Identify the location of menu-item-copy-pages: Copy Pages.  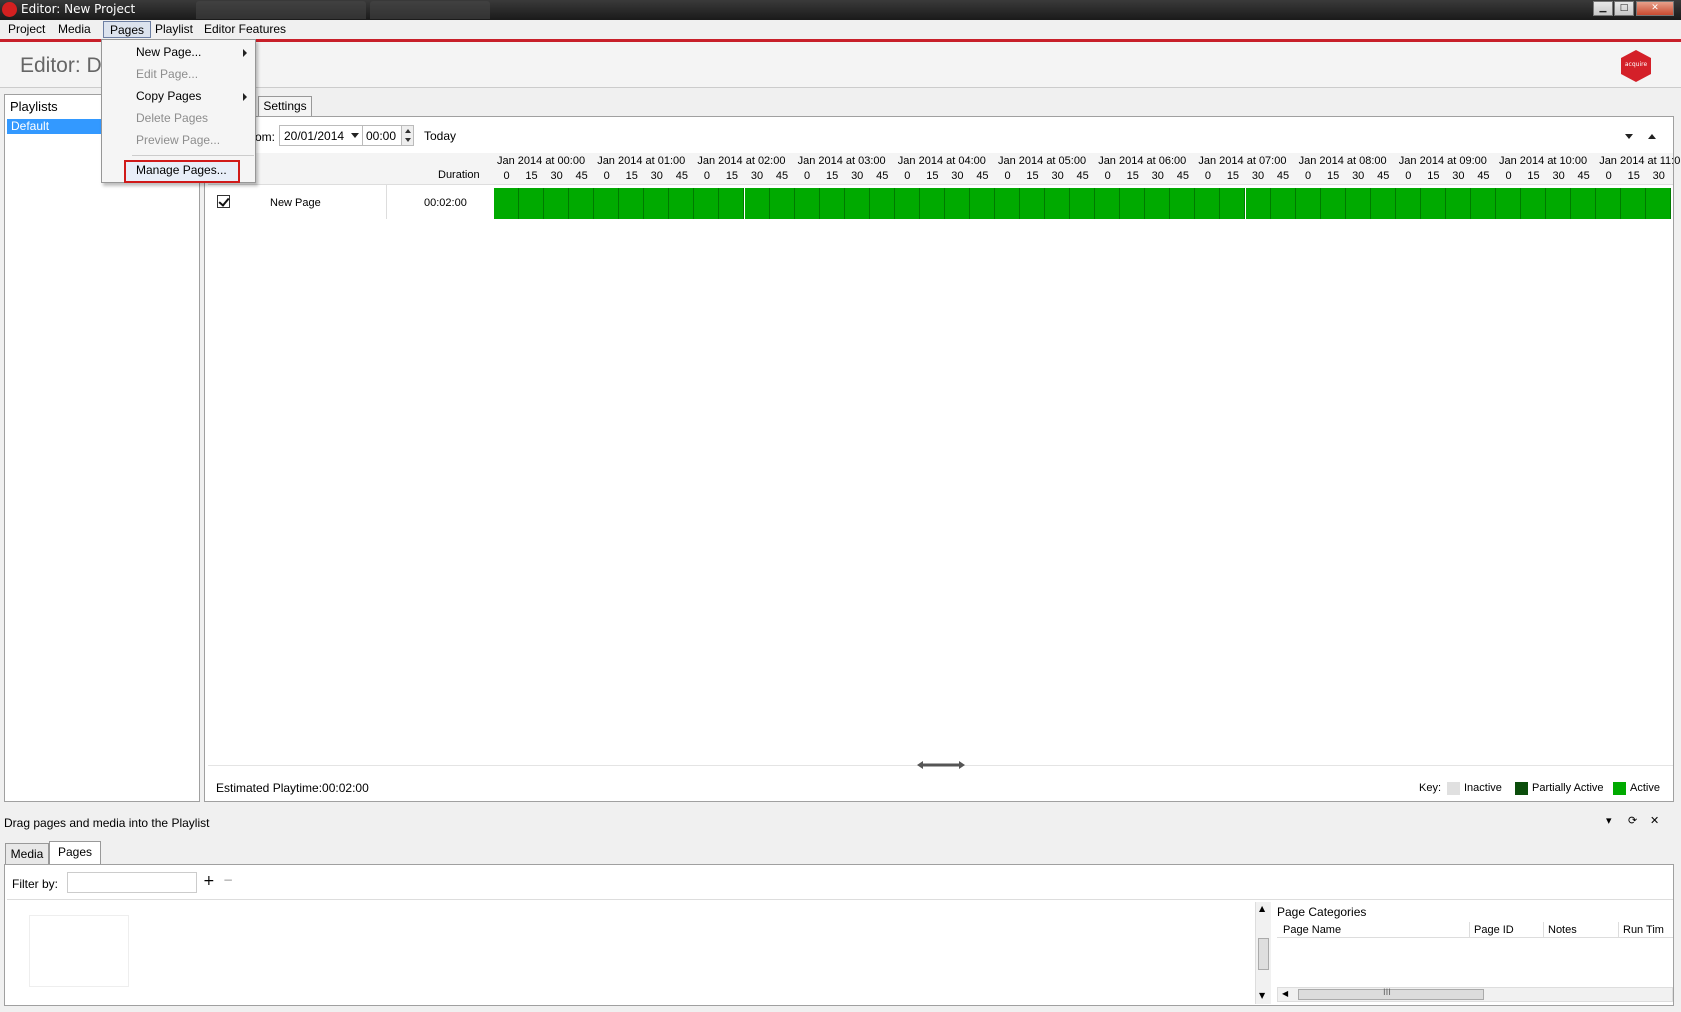
(178, 96).